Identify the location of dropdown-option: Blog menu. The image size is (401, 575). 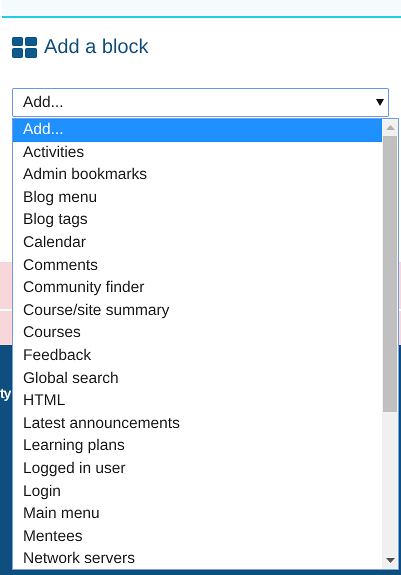
(197, 198).